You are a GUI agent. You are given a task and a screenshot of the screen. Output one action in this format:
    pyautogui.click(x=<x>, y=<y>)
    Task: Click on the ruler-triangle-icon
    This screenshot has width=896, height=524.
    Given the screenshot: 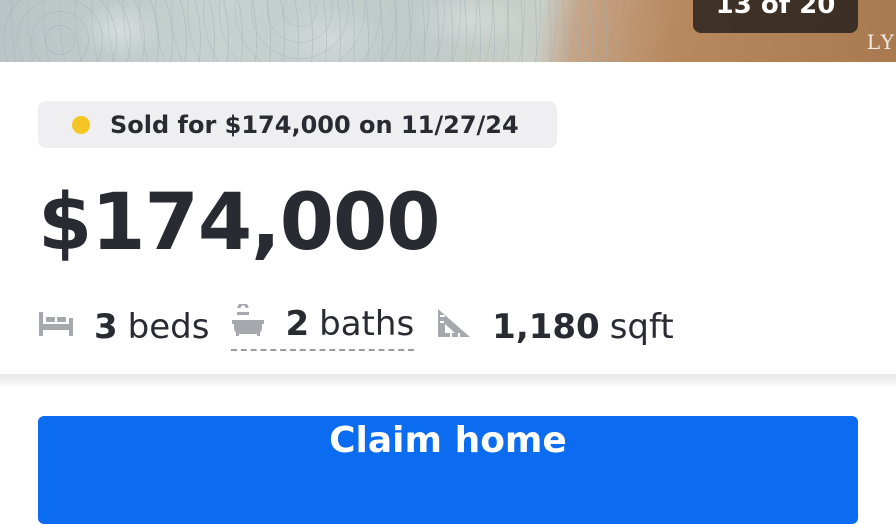 What is the action you would take?
    pyautogui.click(x=454, y=327)
    